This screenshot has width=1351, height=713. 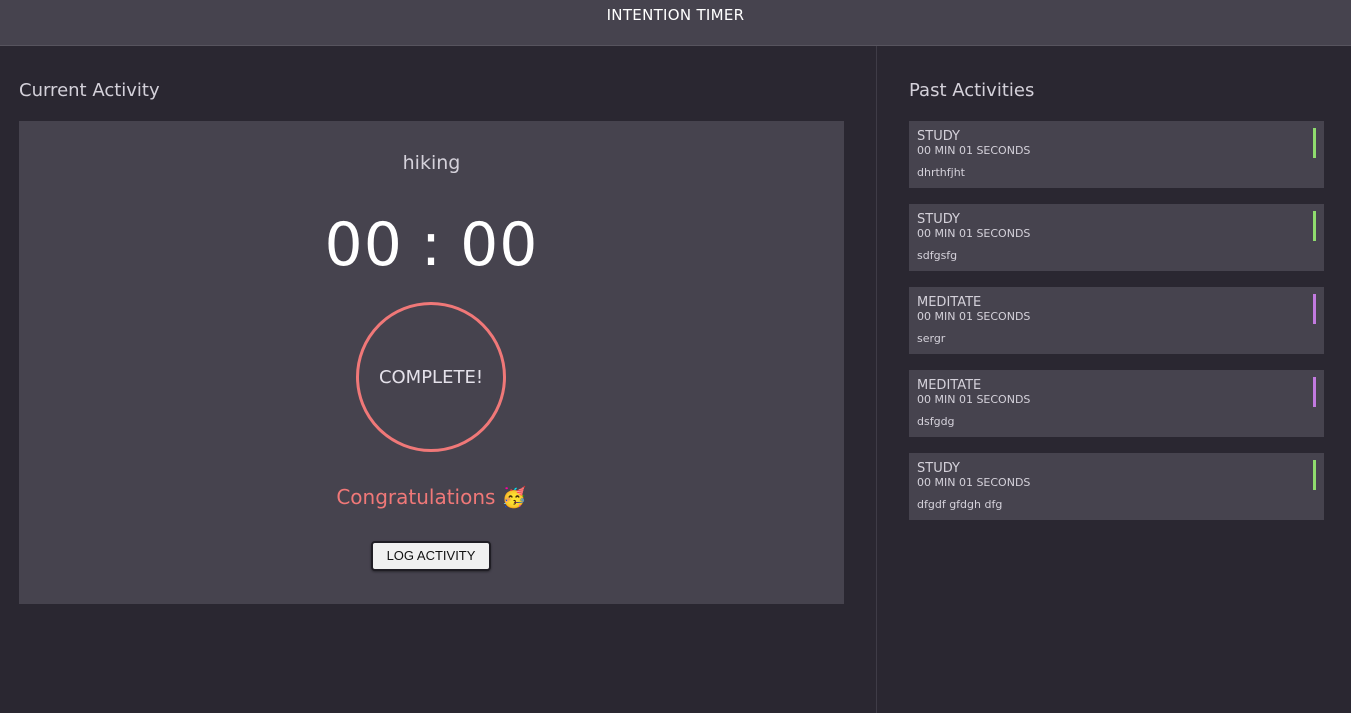 I want to click on past-activity-note: dfgdf gfdgh dfg, so click(x=960, y=504).